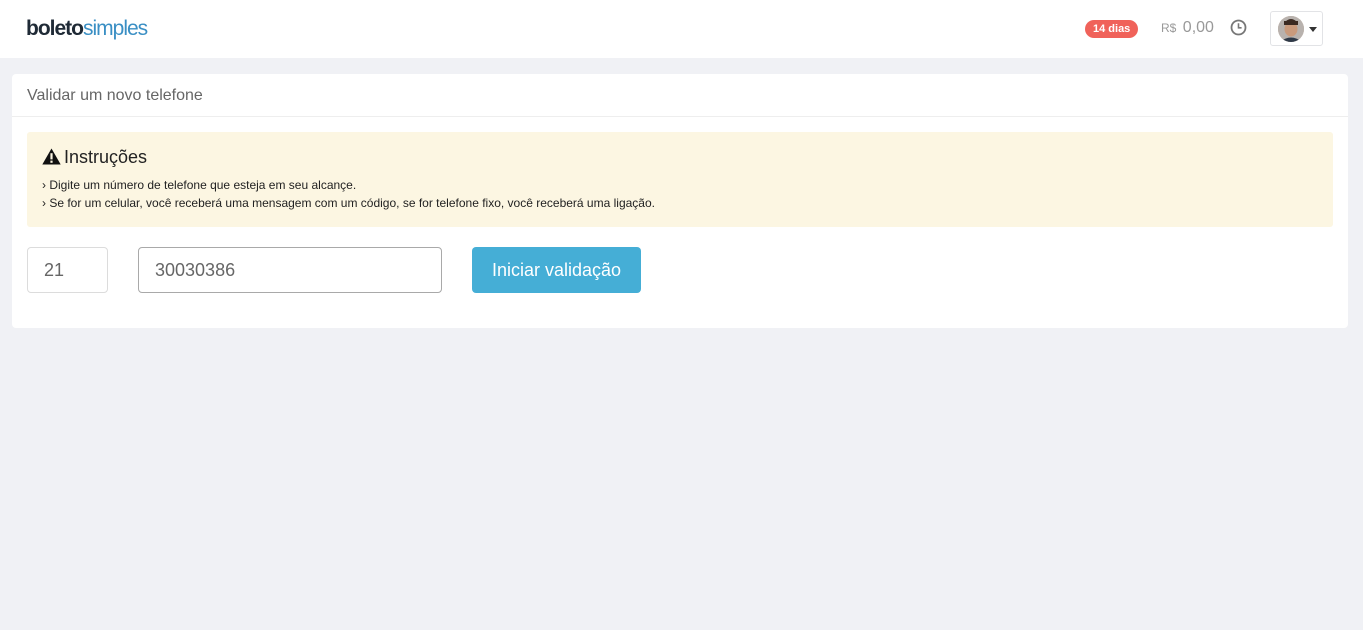 The image size is (1363, 630). Describe the element at coordinates (681, 29) in the screenshot. I see `top-navbar: boletosimples 14 dias R$ 0,00` at that location.